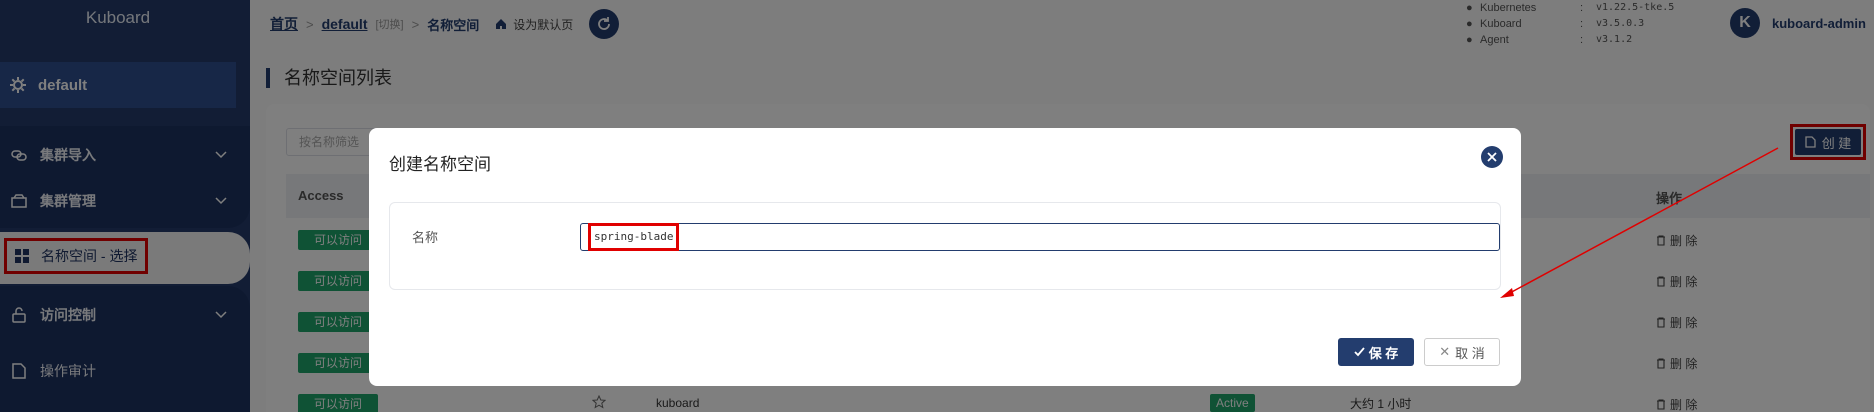  I want to click on save-button: 保 存, so click(1376, 352).